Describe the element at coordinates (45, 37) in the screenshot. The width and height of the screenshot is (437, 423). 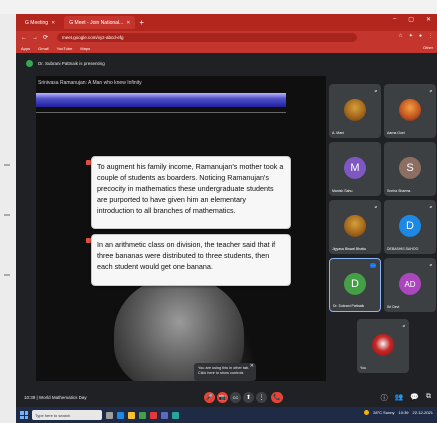
I see `reload-icon: ⟳` at that location.